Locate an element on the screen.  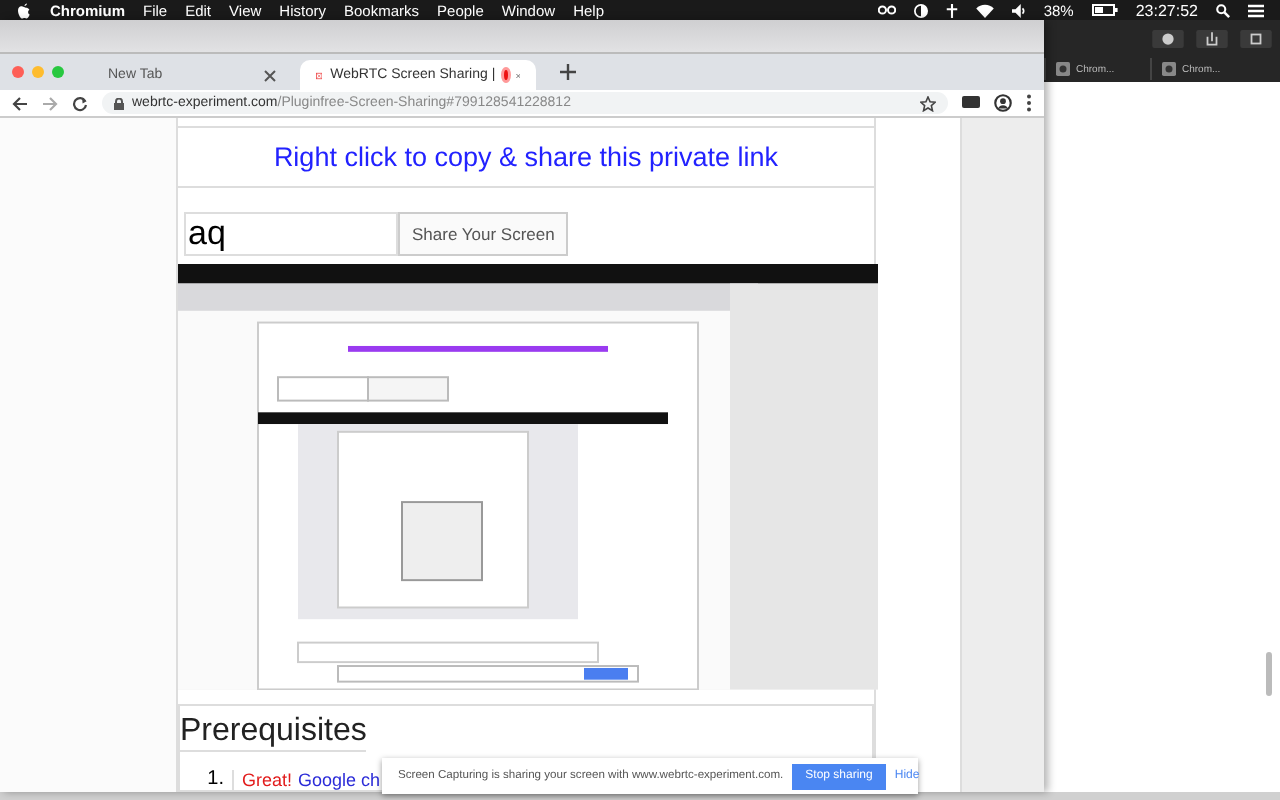
glasses-icon is located at coordinates (886, 10).